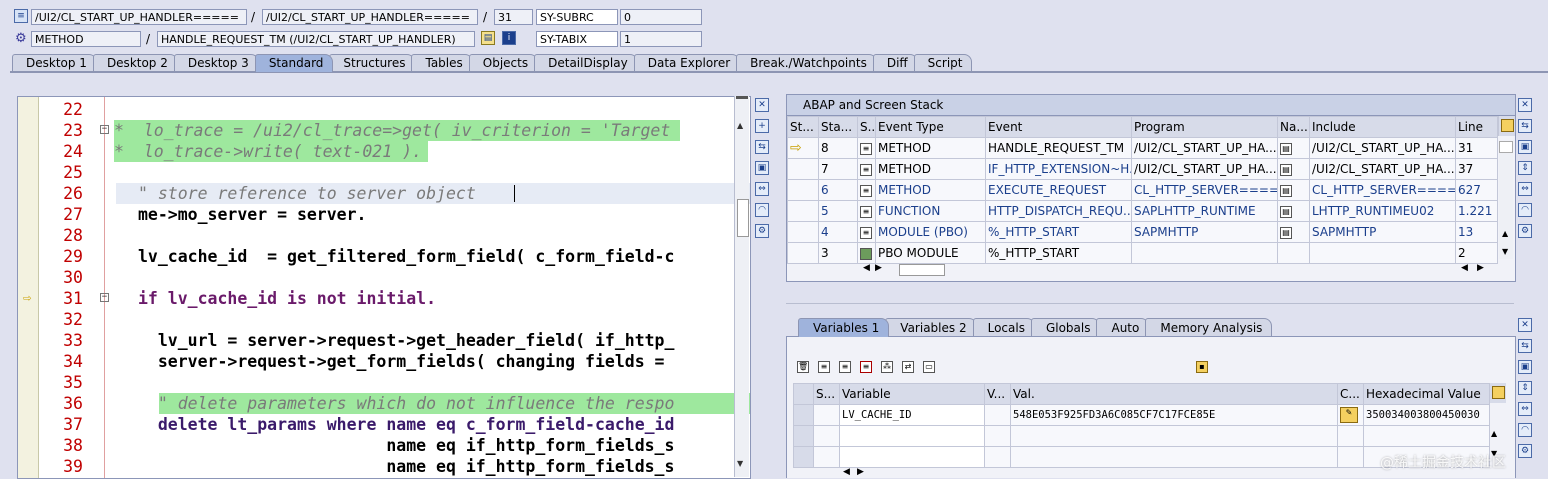  I want to click on stack-vscroll: ▲ ▼, so click(1506, 200).